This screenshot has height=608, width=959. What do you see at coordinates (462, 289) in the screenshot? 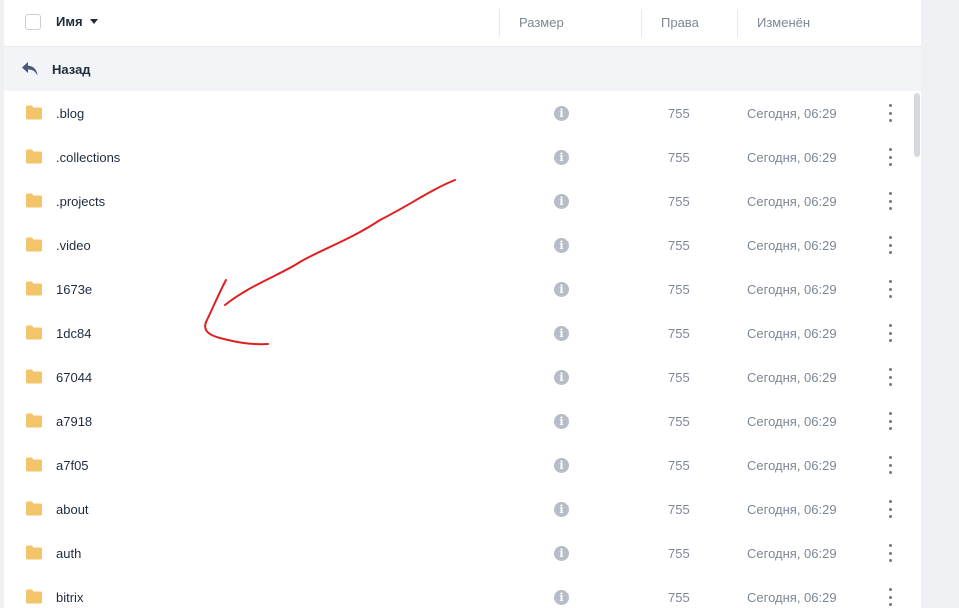
I see `file-row: 1673e i 755 Сегодня, 06:29` at bounding box center [462, 289].